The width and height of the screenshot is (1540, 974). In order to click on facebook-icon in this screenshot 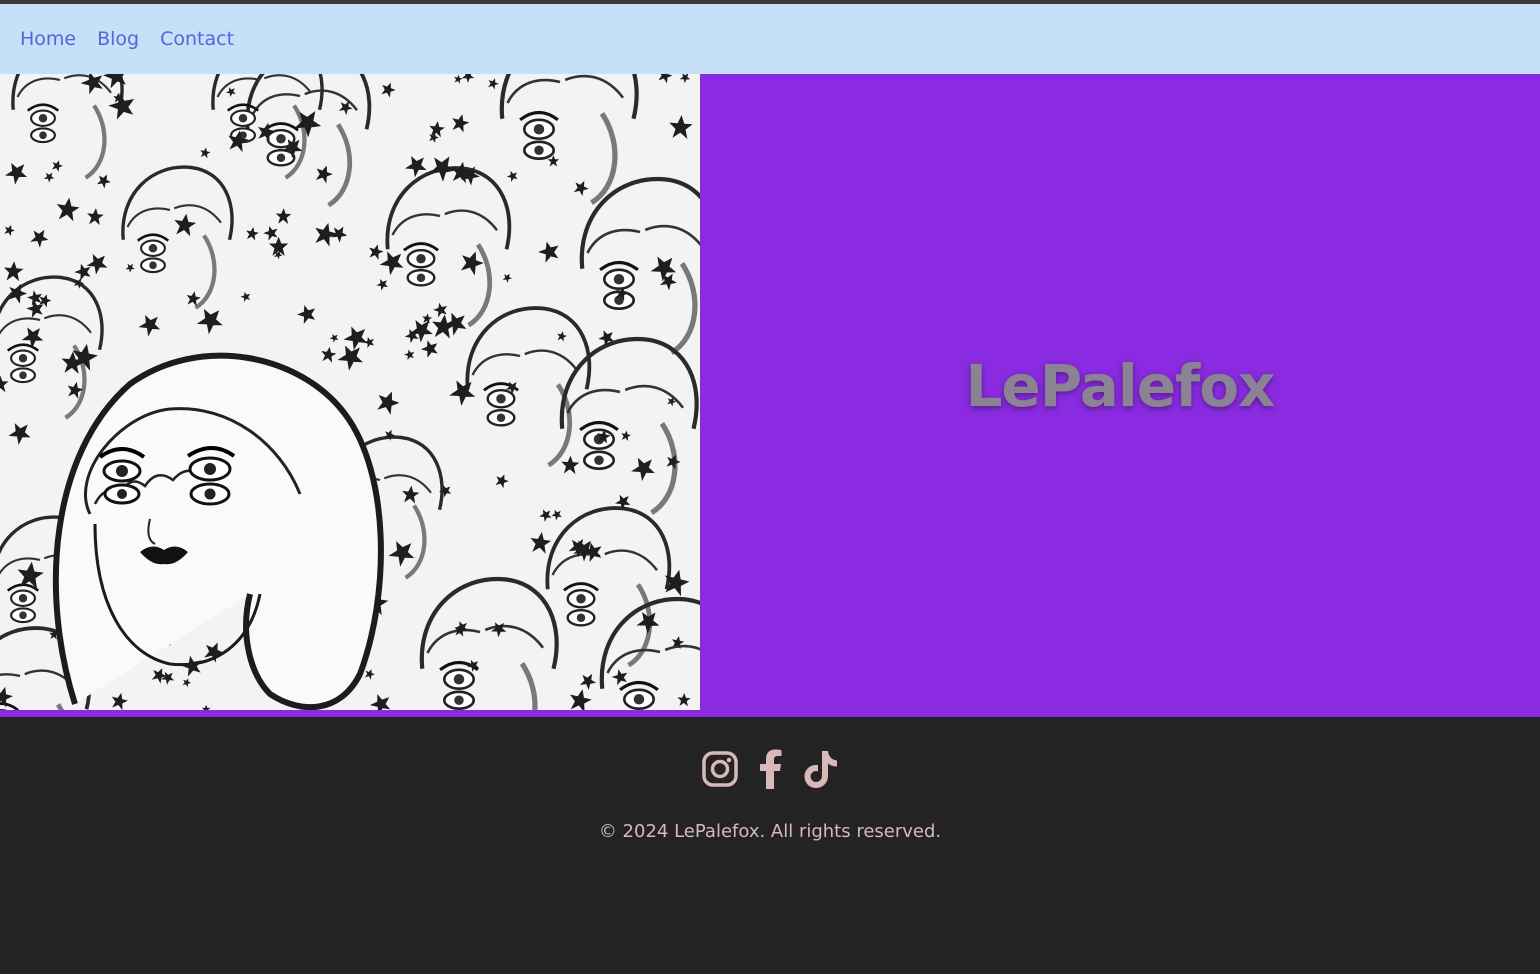, I will do `click(771, 769)`.